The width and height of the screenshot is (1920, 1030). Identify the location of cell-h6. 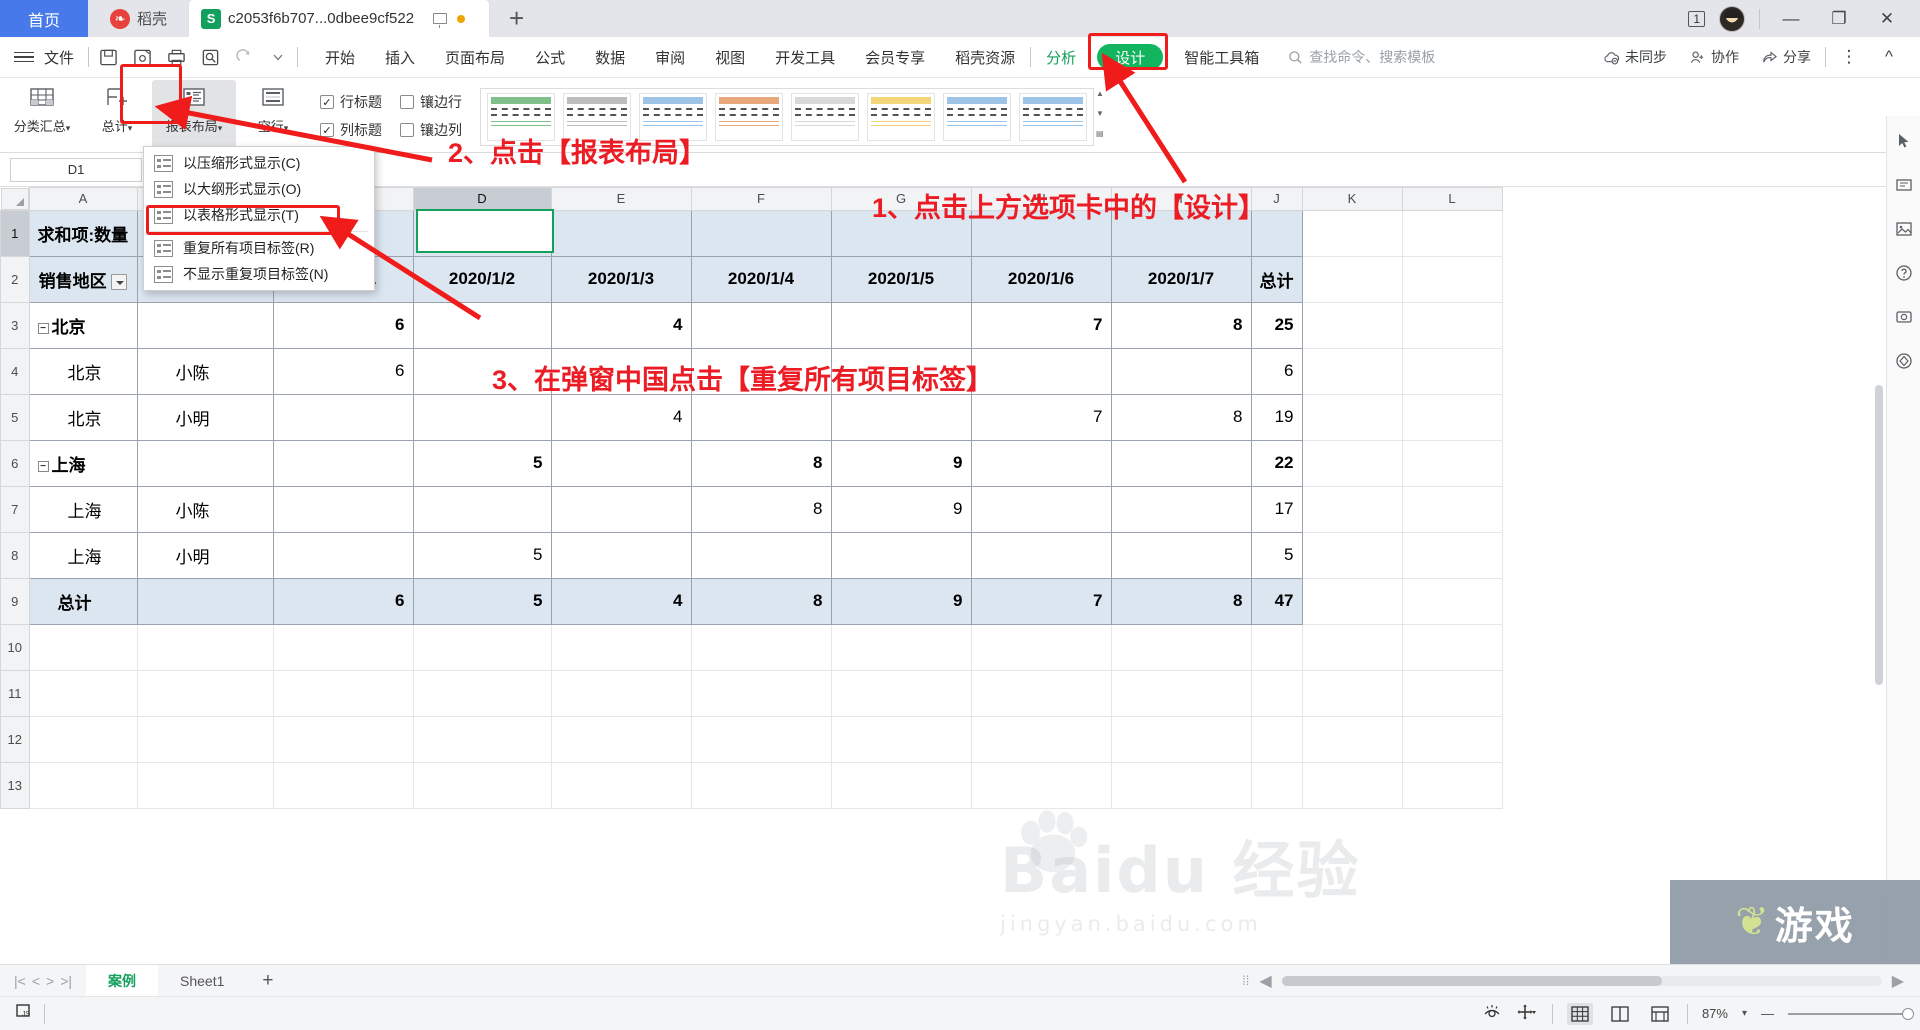
(1041, 463).